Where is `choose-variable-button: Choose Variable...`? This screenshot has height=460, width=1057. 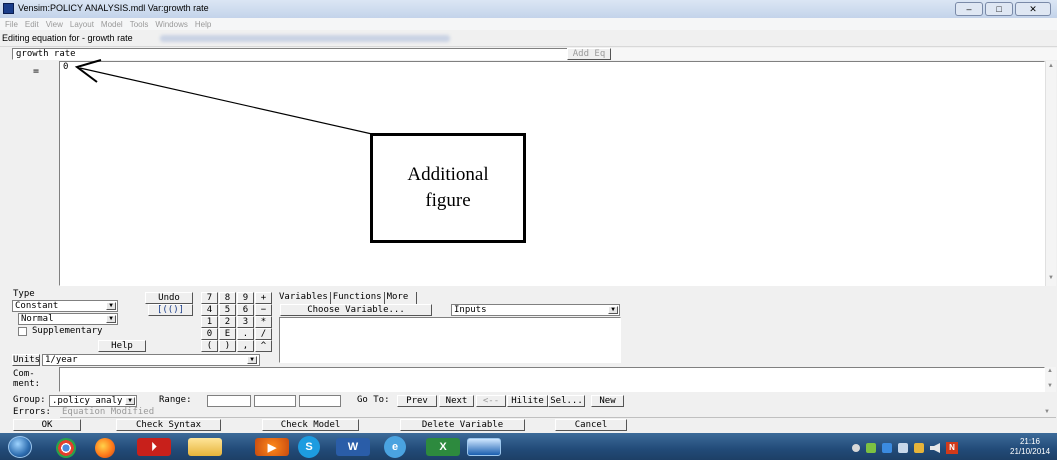 choose-variable-button: Choose Variable... is located at coordinates (356, 310).